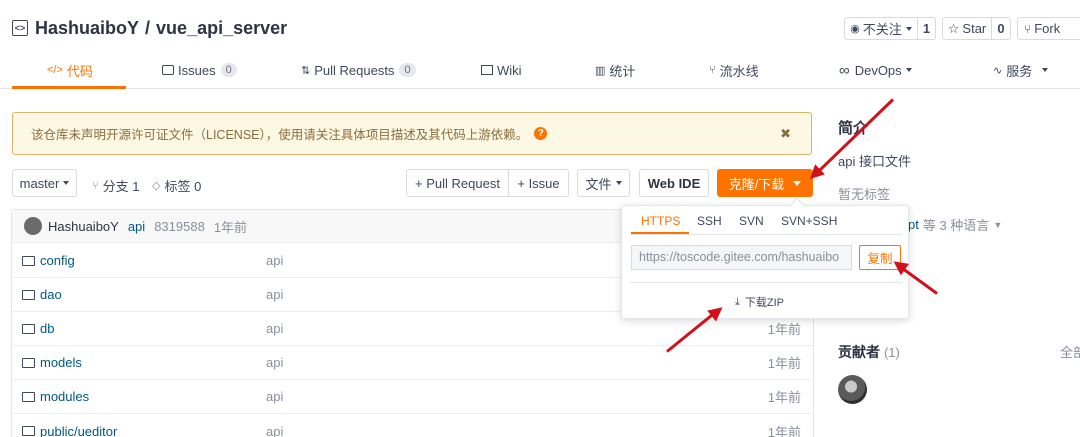 The image size is (1080, 437). Describe the element at coordinates (864, 194) in the screenshot. I see `sidebar-no-tags: 暂无标签` at that location.